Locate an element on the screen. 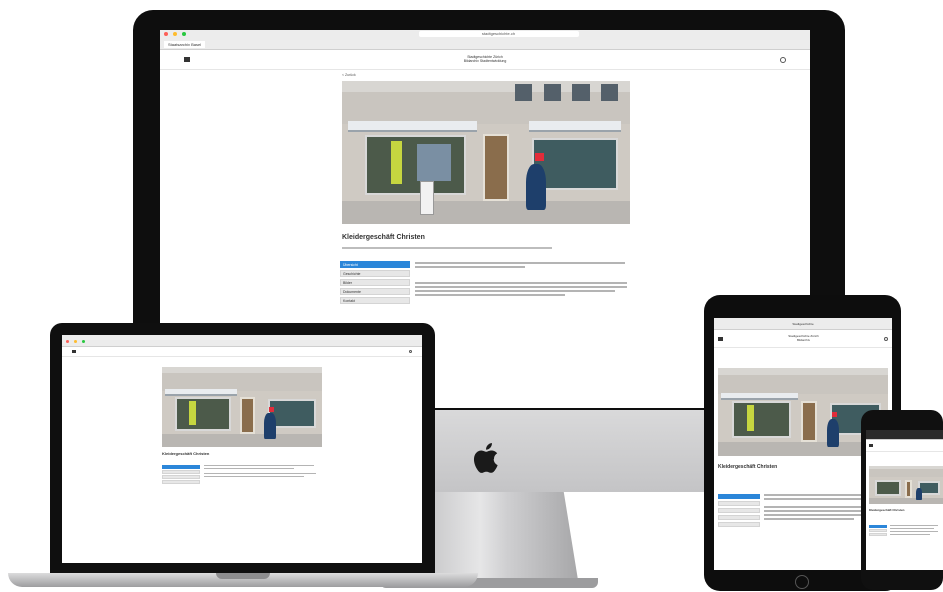  phone-hero-photo is located at coordinates (906, 485).